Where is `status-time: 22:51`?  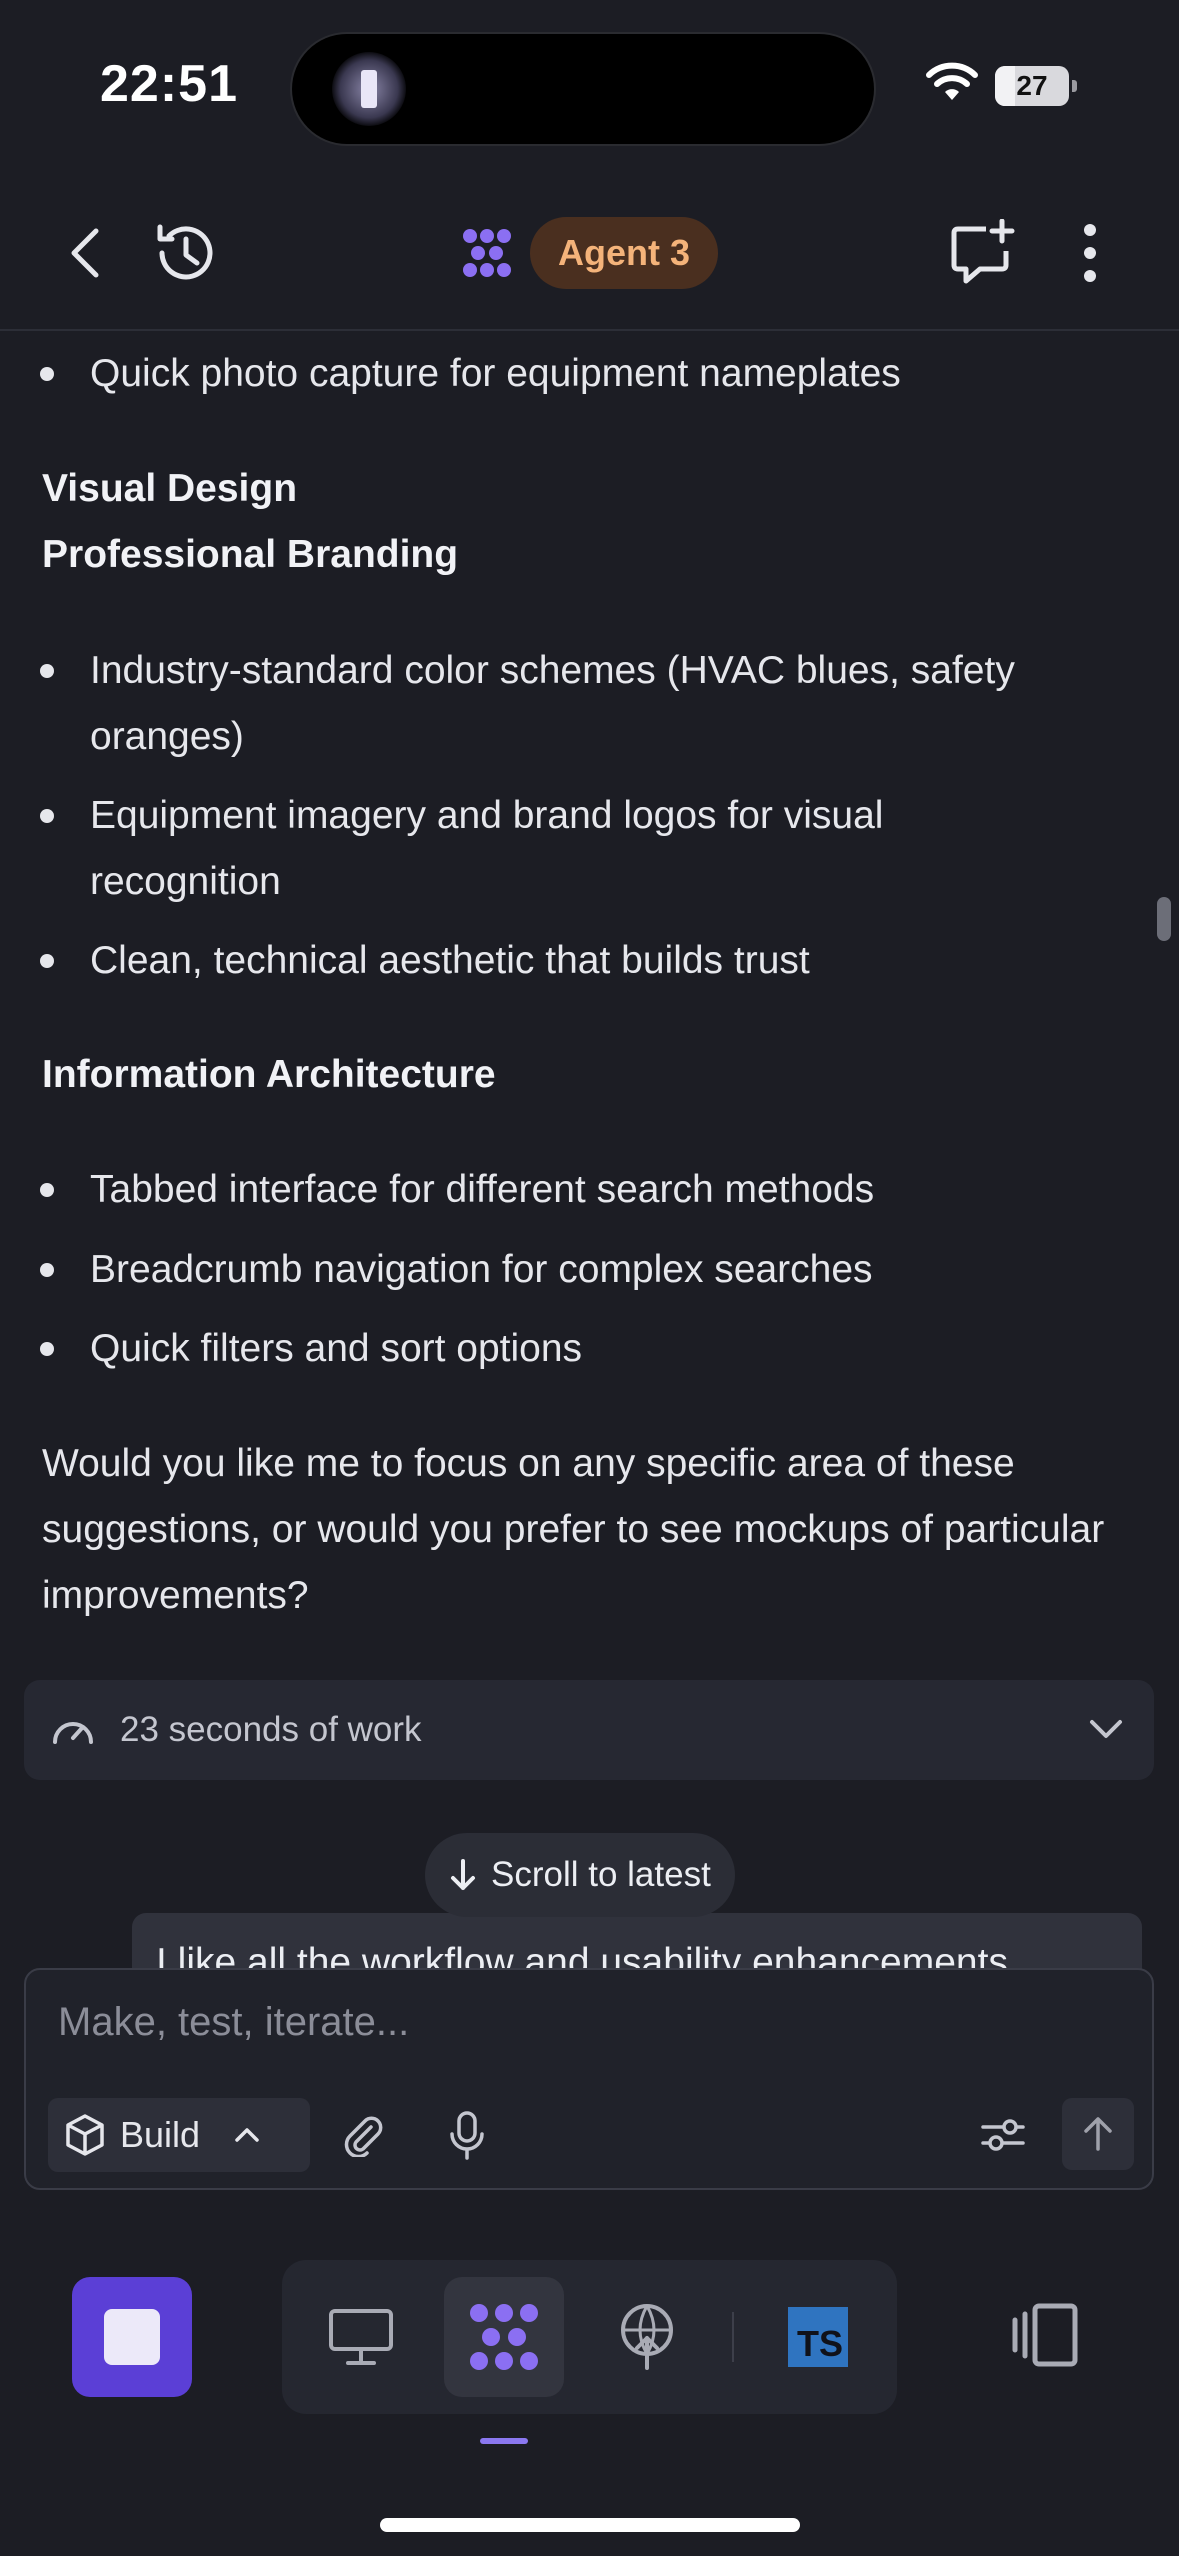 status-time: 22:51 is located at coordinates (169, 84).